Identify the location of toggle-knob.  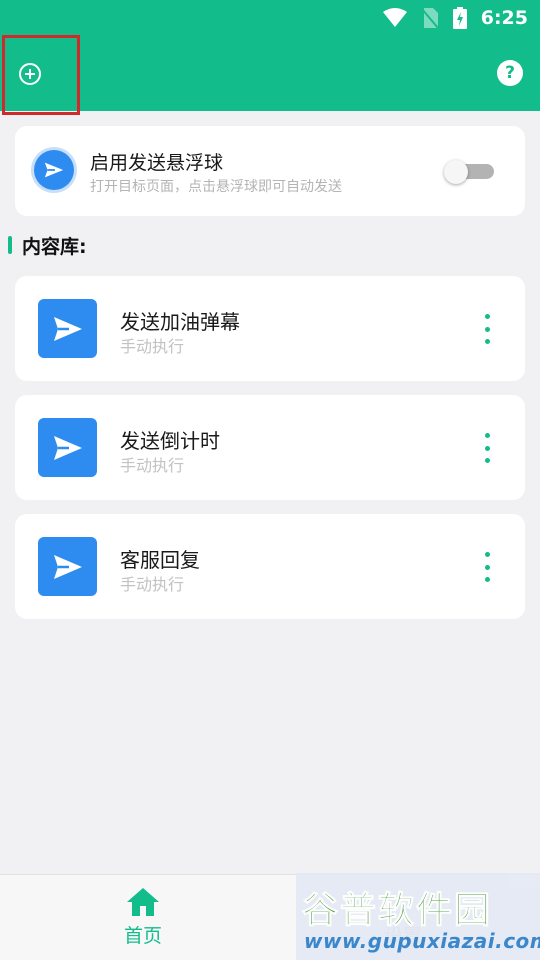
(456, 172).